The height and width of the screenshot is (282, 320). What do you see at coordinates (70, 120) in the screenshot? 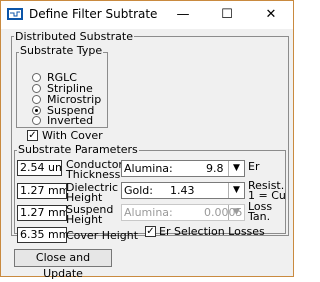
I see `radio-inverted-label: Inverted` at bounding box center [70, 120].